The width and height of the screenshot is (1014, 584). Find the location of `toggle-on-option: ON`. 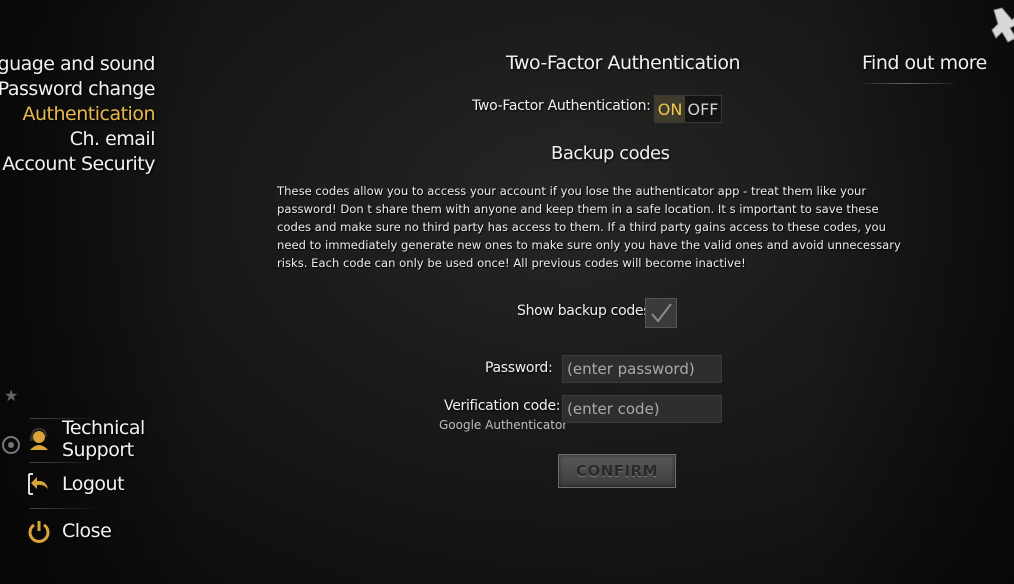

toggle-on-option: ON is located at coordinates (670, 109).